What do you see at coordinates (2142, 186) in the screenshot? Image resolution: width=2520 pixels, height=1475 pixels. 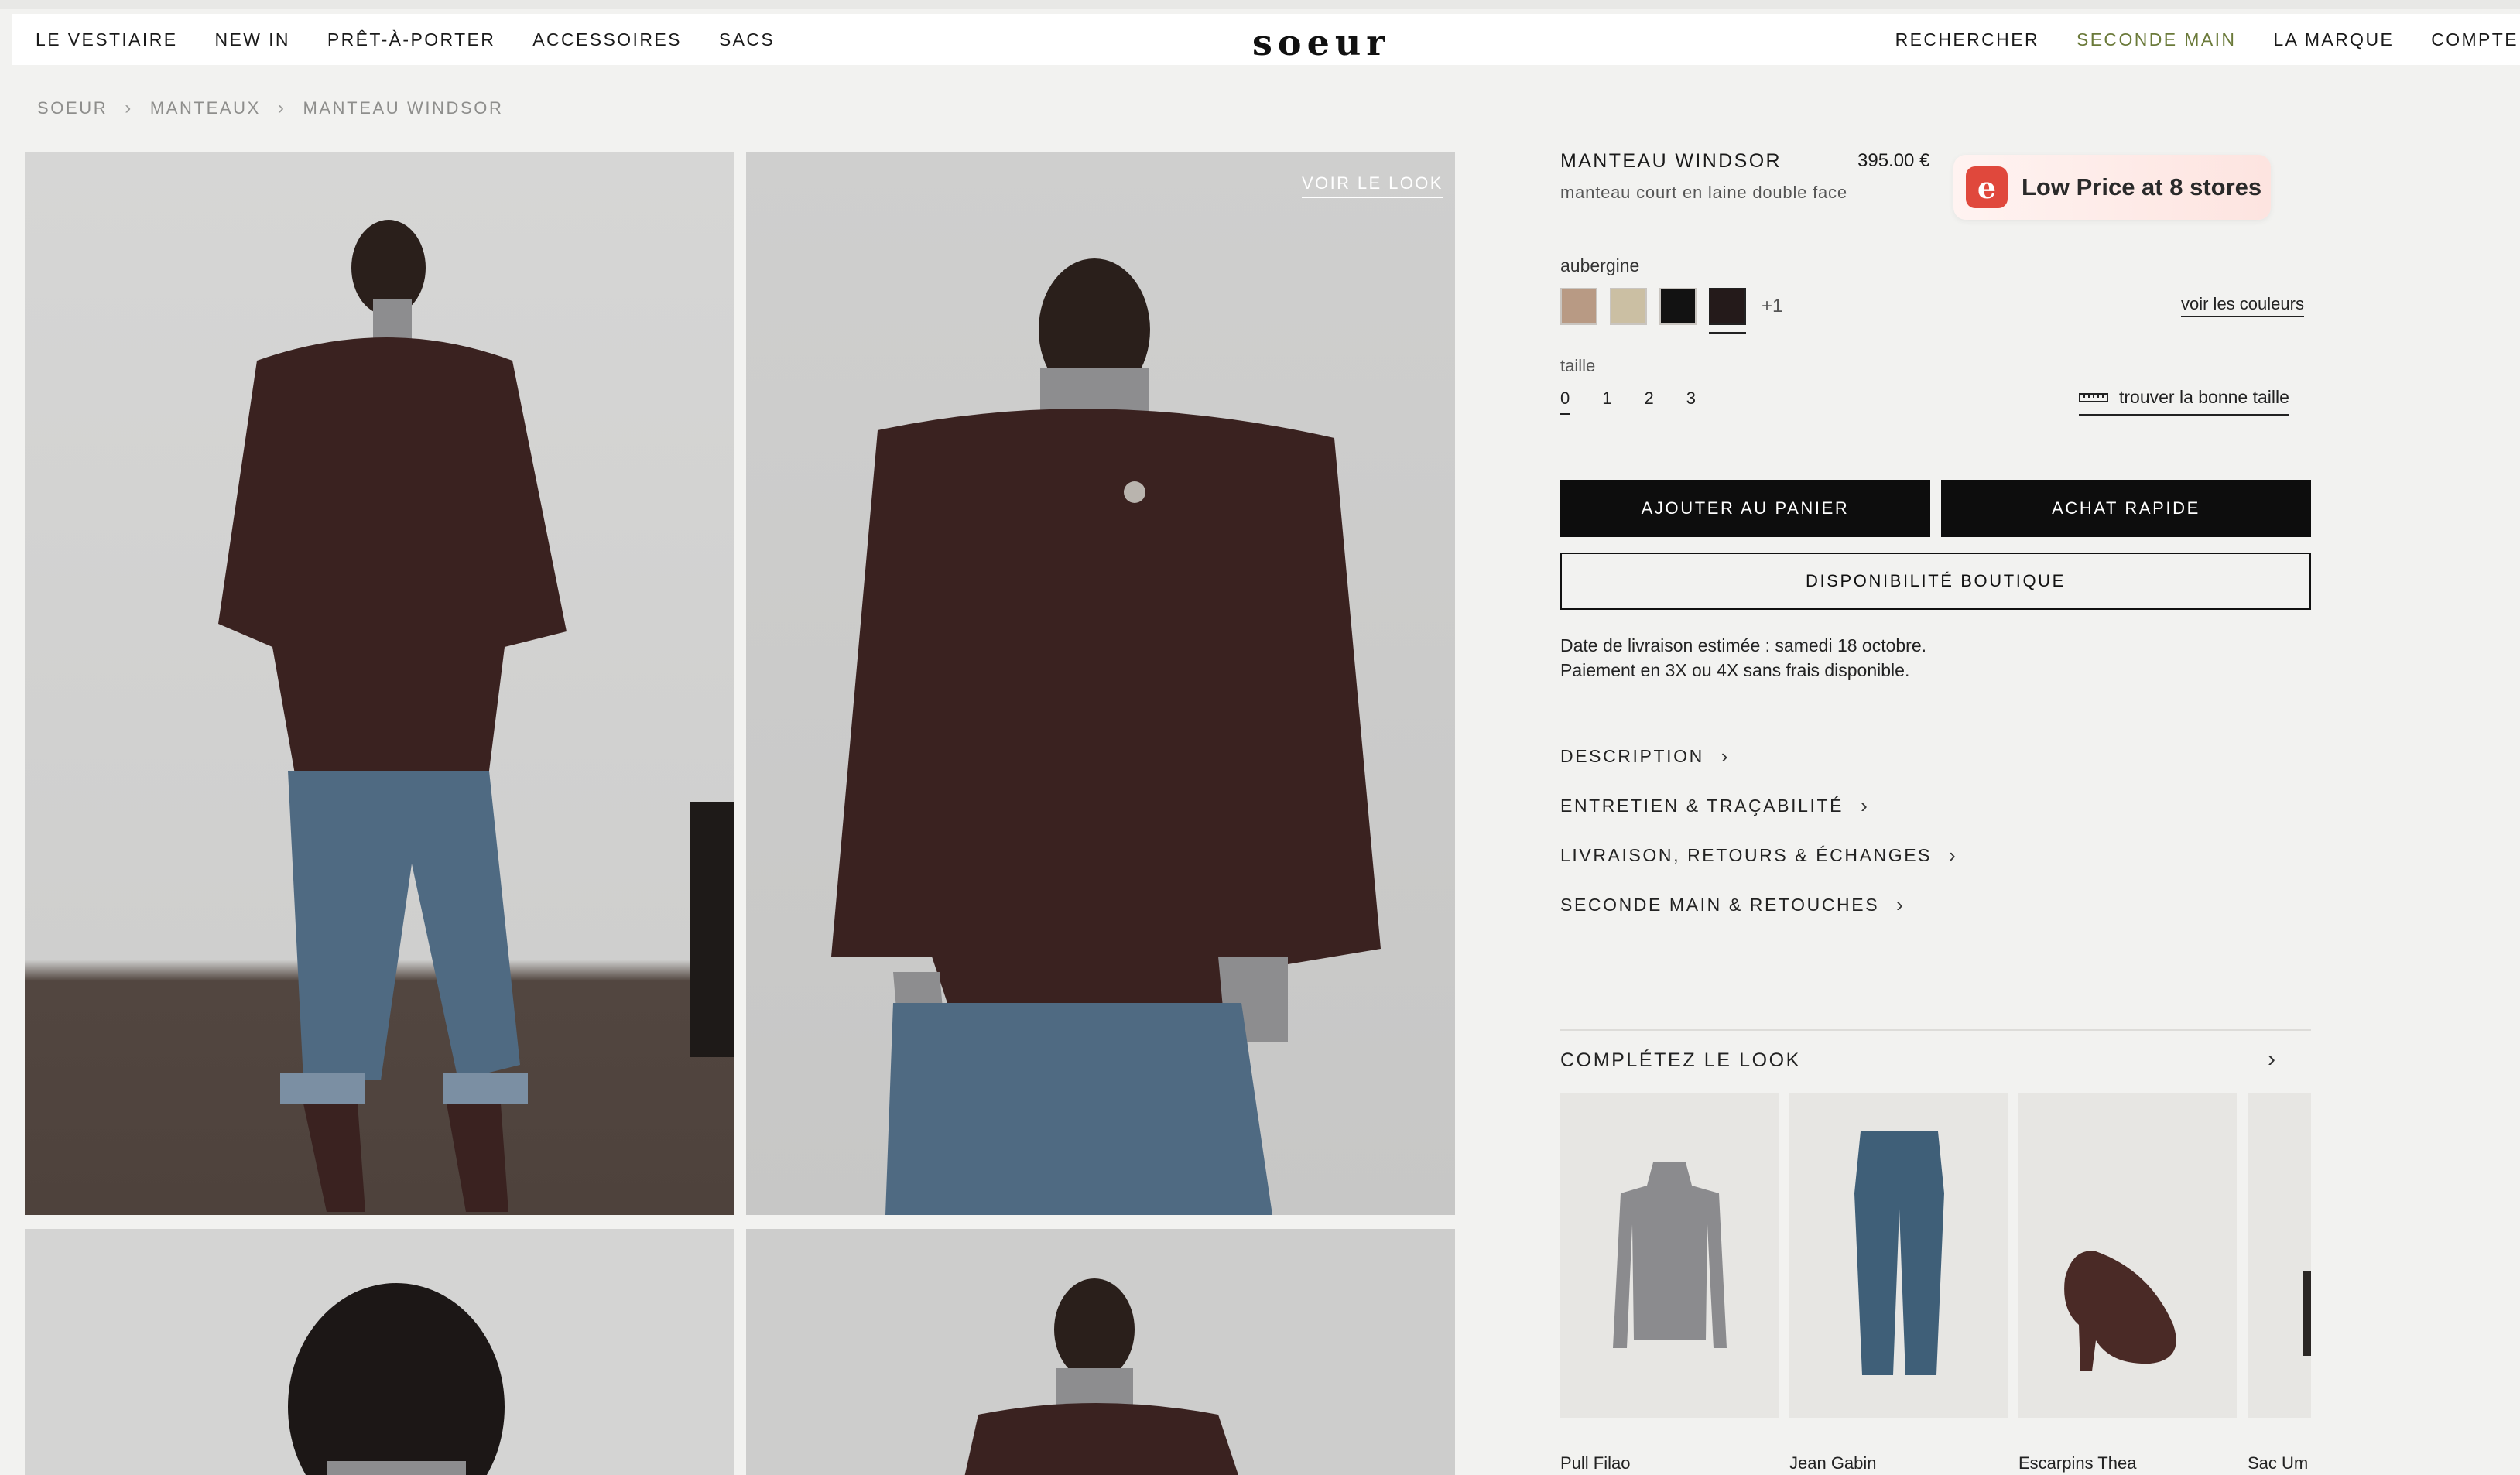 I see `low-price-text: Low Price at 8 stores` at bounding box center [2142, 186].